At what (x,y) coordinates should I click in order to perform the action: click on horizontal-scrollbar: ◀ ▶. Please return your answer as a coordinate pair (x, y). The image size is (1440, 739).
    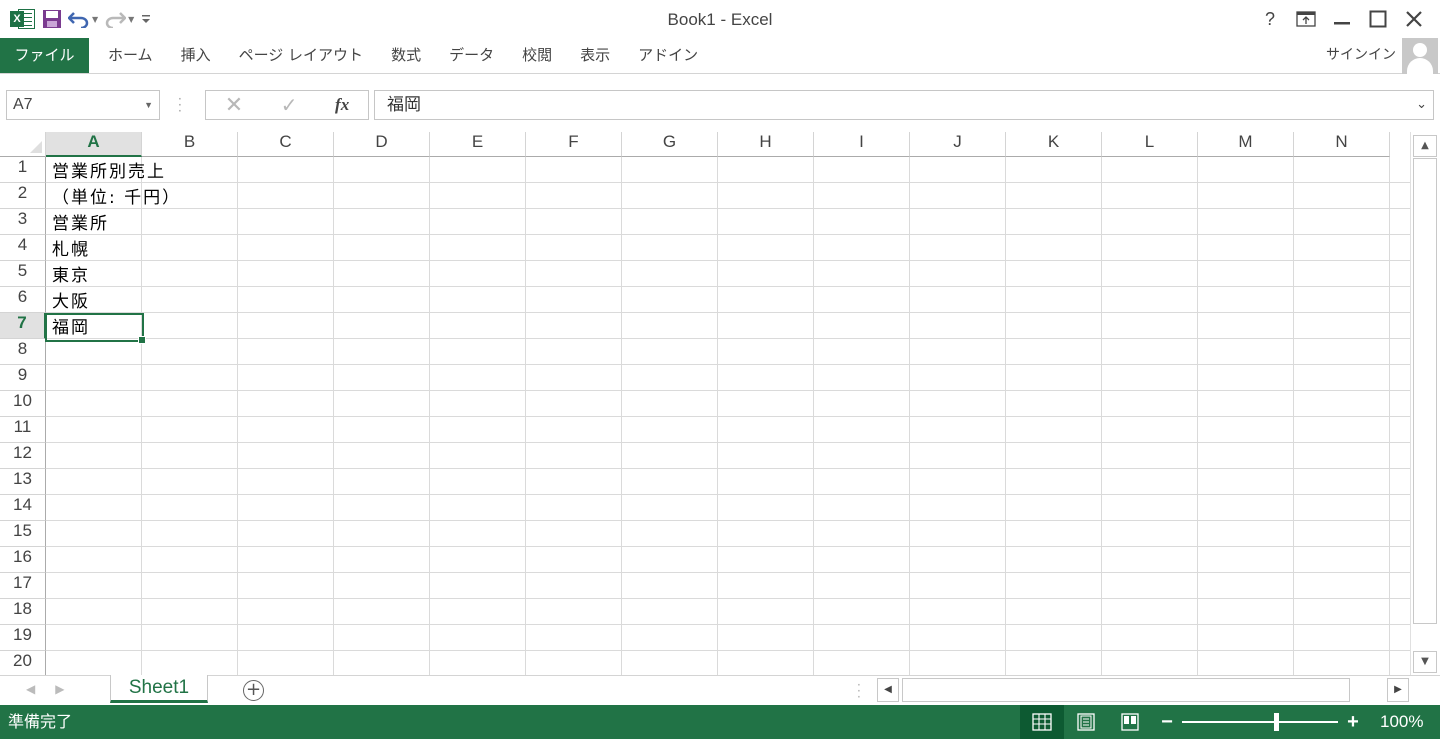
    Looking at the image, I should click on (1143, 690).